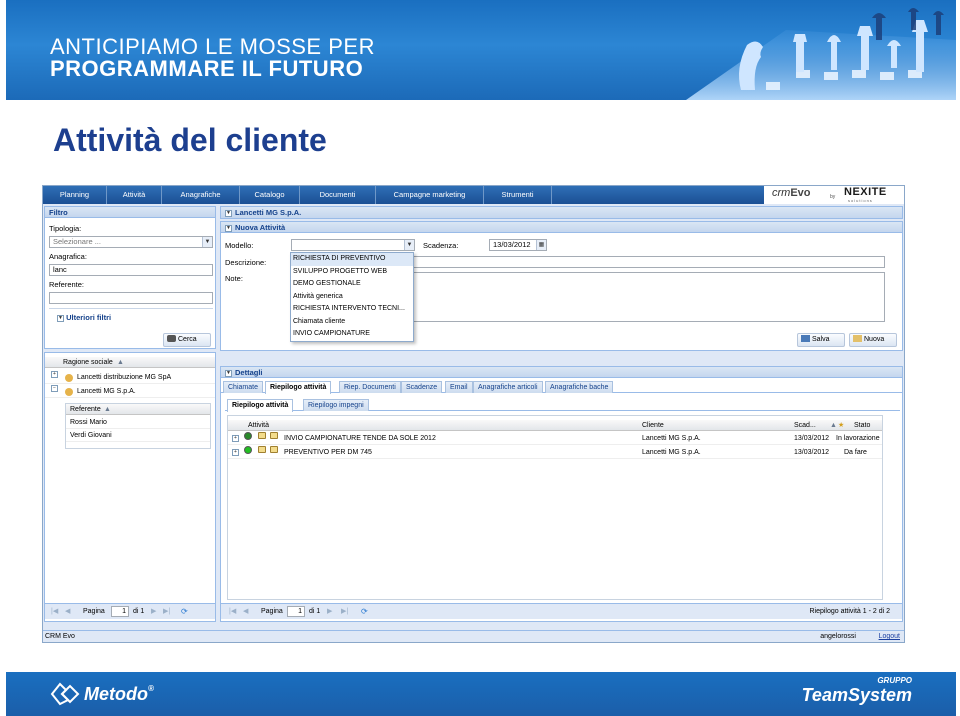  I want to click on banner-line-2: PROGRAMMARE IL FUTURO, so click(207, 68).